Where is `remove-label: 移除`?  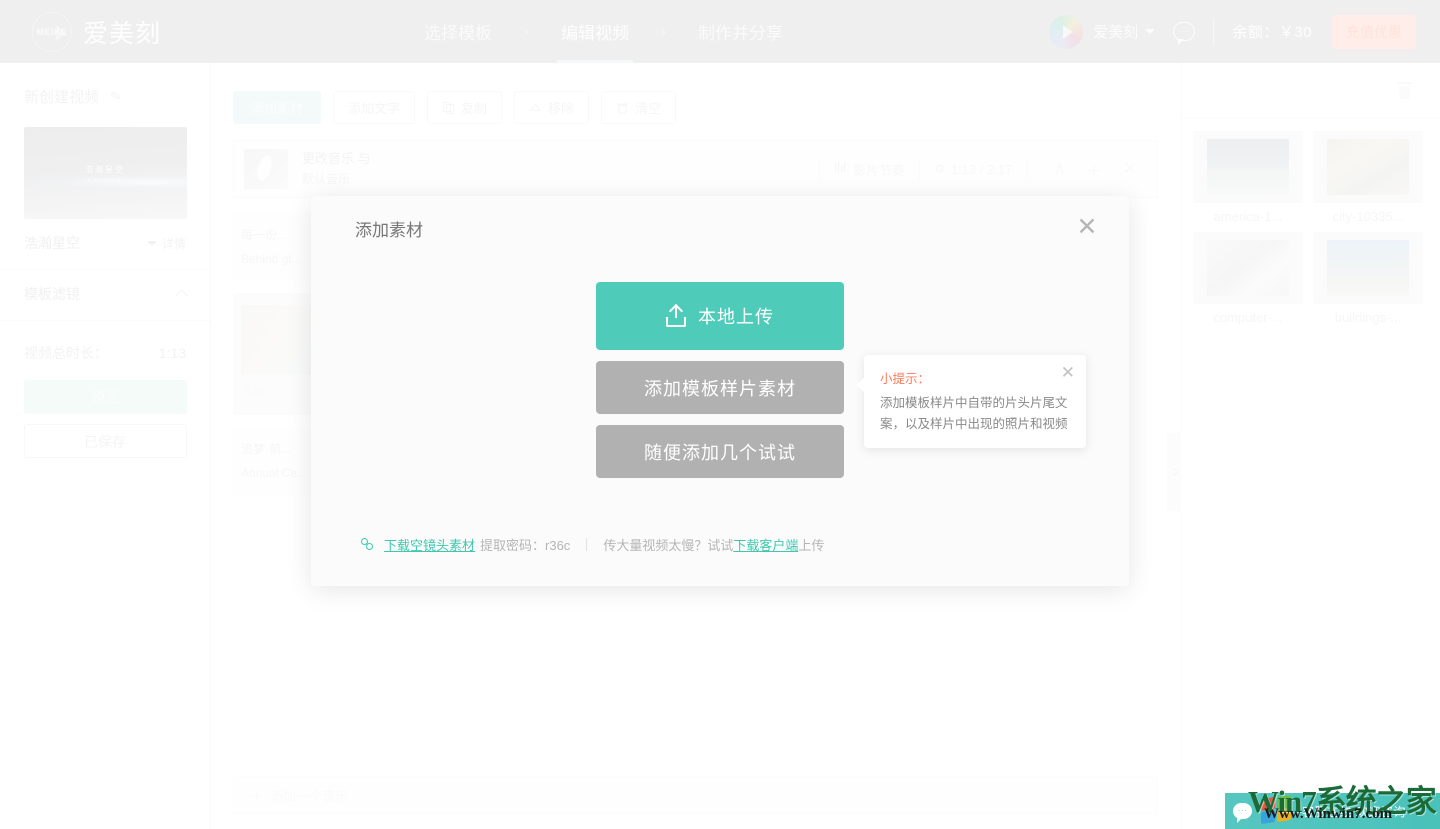 remove-label: 移除 is located at coordinates (561, 108).